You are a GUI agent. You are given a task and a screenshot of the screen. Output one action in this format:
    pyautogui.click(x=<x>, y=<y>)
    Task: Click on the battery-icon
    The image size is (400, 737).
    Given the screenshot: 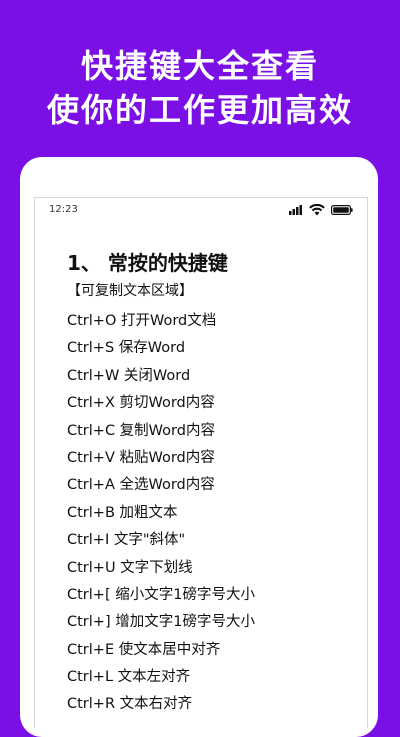 What is the action you would take?
    pyautogui.click(x=342, y=210)
    